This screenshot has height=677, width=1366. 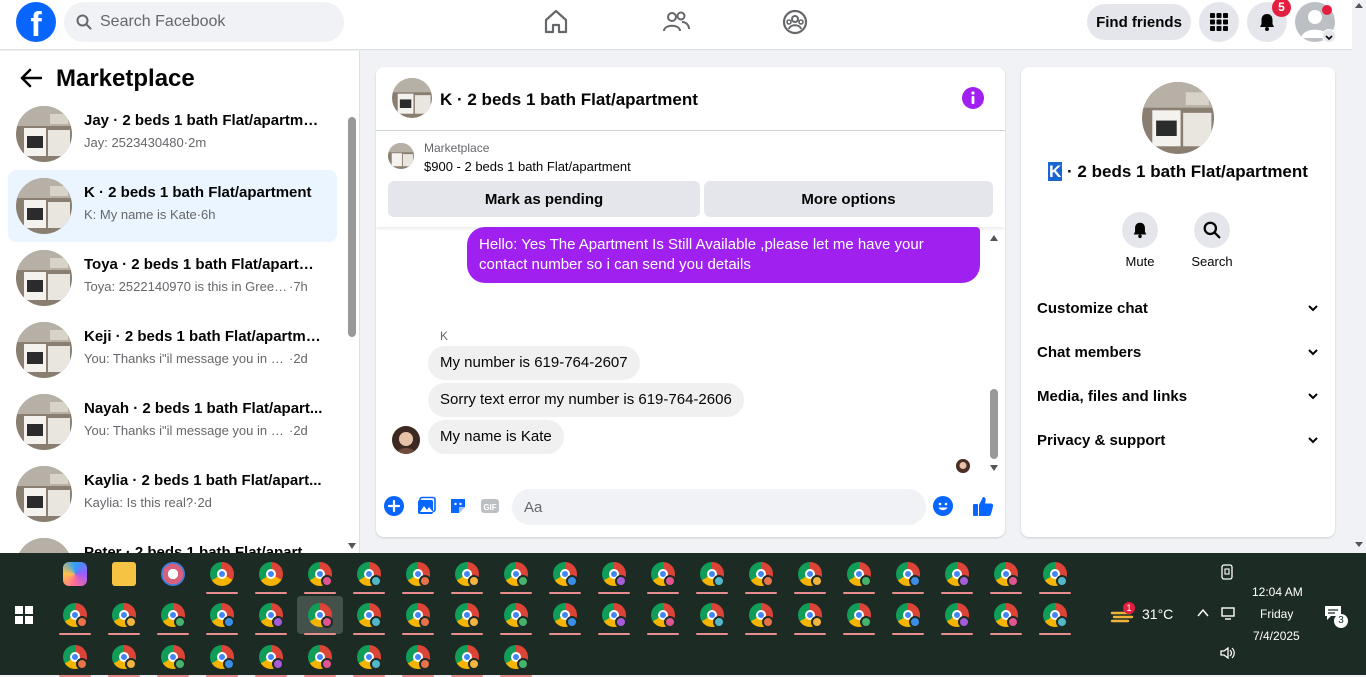 What do you see at coordinates (1178, 308) in the screenshot?
I see `customize-chat-section: Customize chat` at bounding box center [1178, 308].